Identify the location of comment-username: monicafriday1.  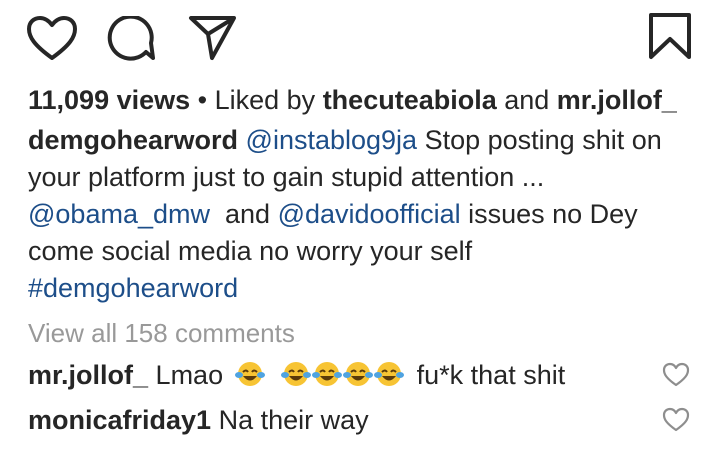
(119, 420).